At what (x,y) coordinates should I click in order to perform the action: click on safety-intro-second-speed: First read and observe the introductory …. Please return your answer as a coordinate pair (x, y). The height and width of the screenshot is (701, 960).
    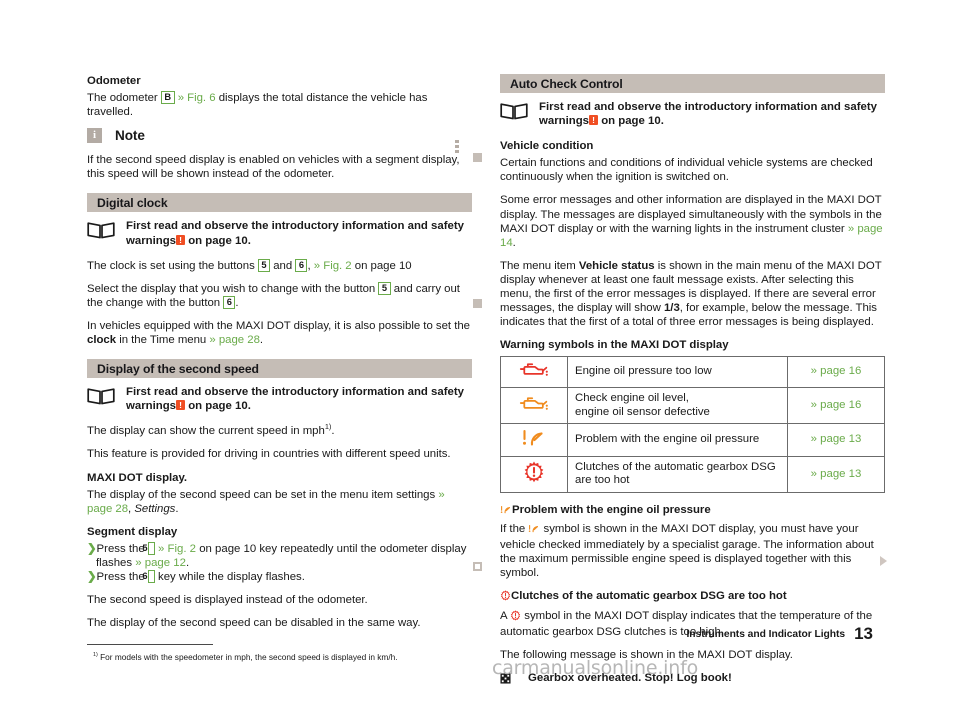
    Looking at the image, I should click on (279, 399).